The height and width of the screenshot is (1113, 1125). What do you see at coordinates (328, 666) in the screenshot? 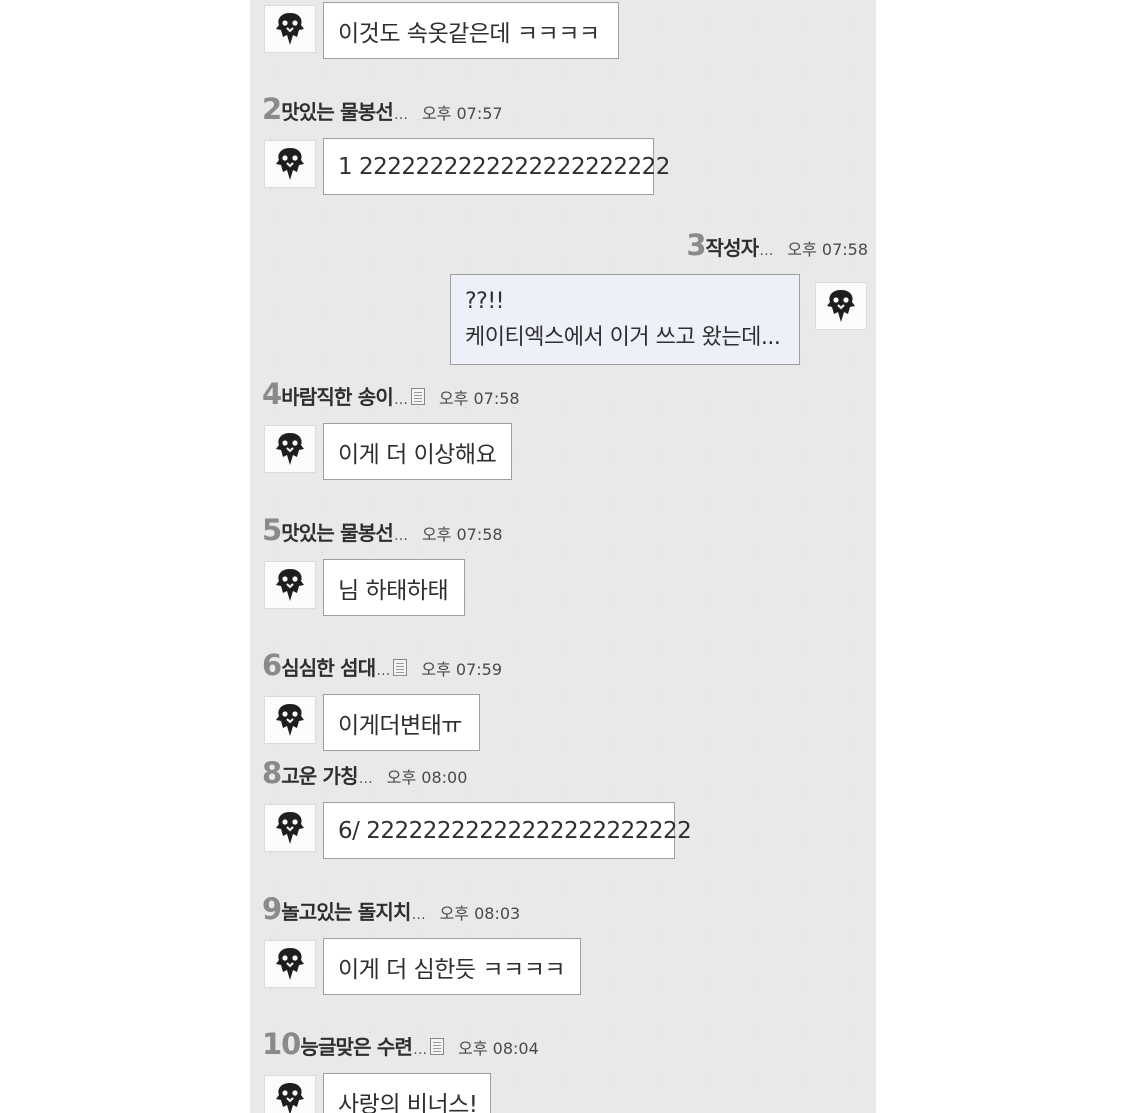
I see `author-name: 심심한 섬대` at bounding box center [328, 666].